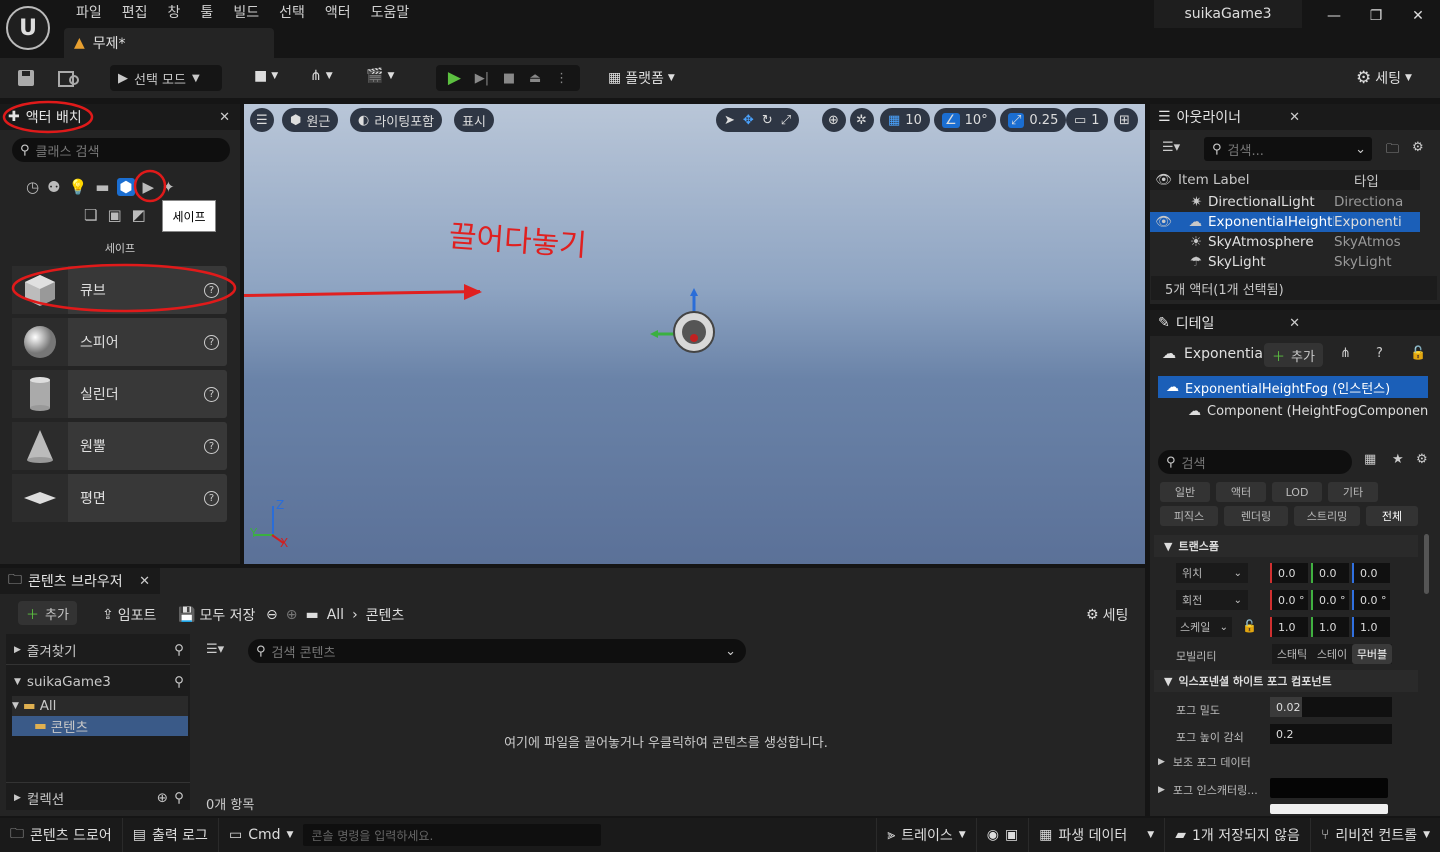 The image size is (1440, 852). What do you see at coordinates (1286, 546) in the screenshot?
I see `transform-section: ▼ 트랜스폼` at bounding box center [1286, 546].